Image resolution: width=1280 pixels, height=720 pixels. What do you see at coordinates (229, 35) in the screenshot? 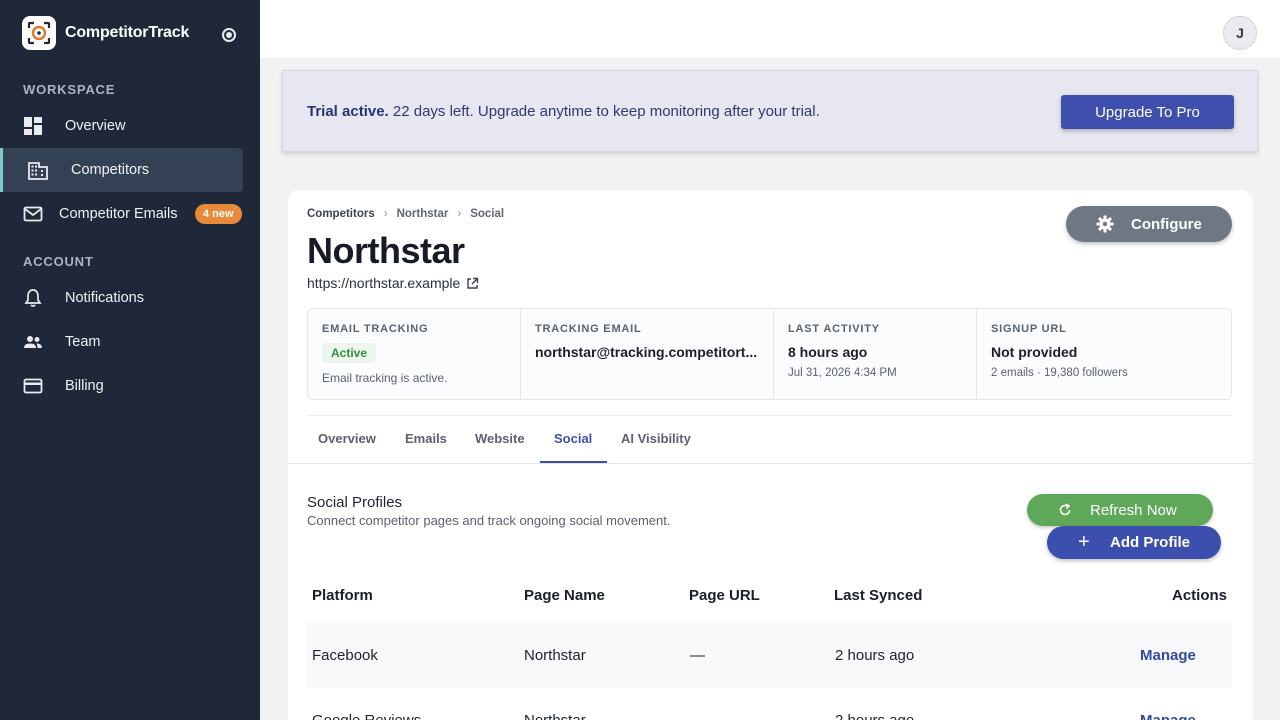
I see `sidebar-toggle-icon` at bounding box center [229, 35].